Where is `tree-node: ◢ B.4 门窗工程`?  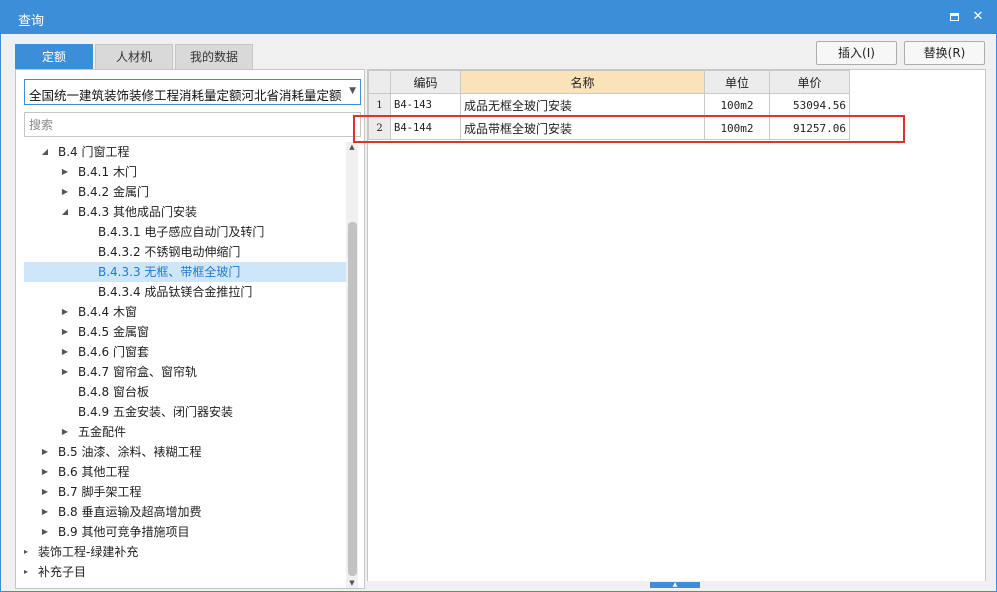 tree-node: ◢ B.4 门窗工程 is located at coordinates (185, 152).